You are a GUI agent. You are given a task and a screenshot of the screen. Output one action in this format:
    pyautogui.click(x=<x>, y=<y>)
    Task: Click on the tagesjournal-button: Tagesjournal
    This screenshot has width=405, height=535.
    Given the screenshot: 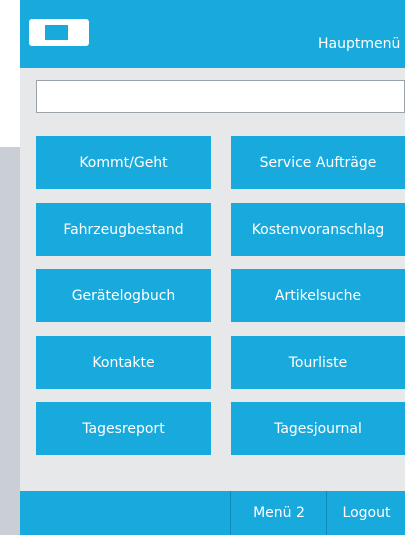 What is the action you would take?
    pyautogui.click(x=318, y=428)
    